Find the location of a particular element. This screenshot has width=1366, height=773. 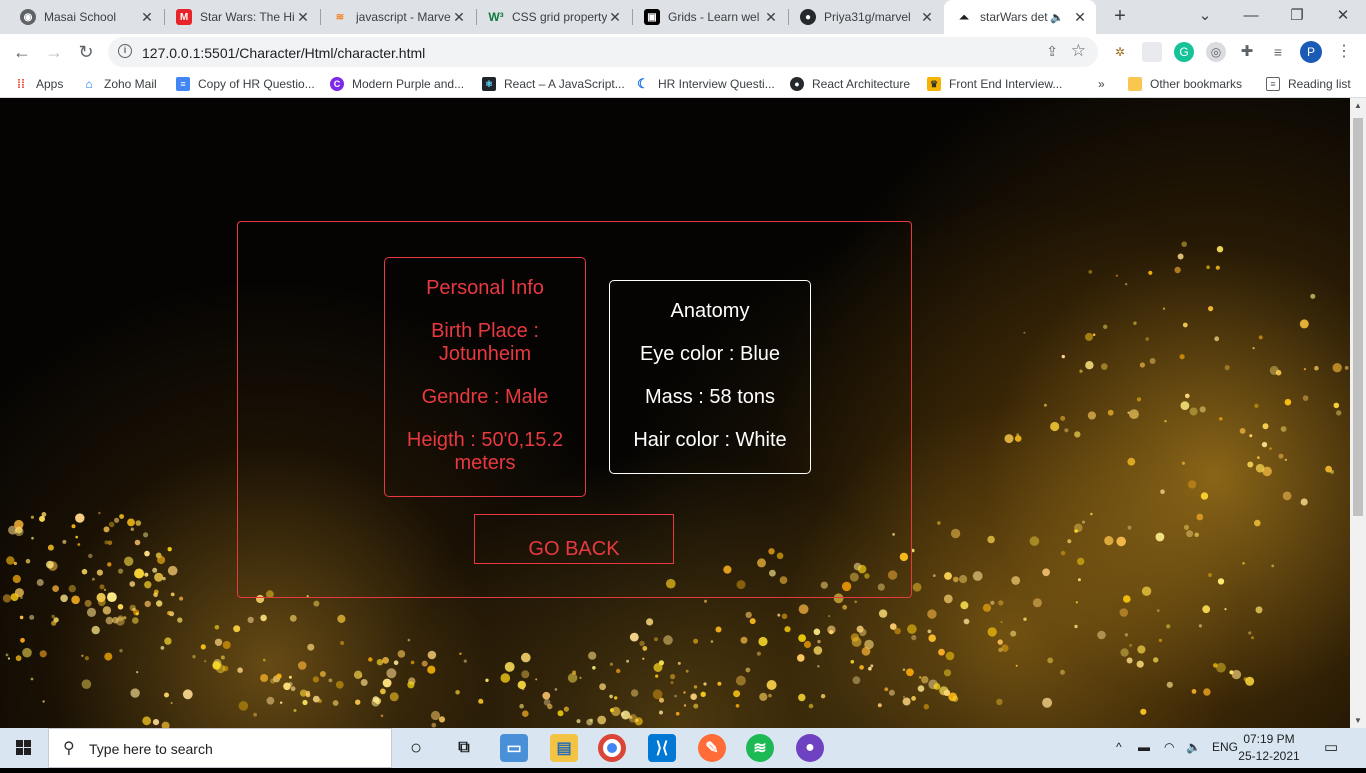

bookmark-reading-list: ≡ Reading list is located at coordinates (1308, 84).